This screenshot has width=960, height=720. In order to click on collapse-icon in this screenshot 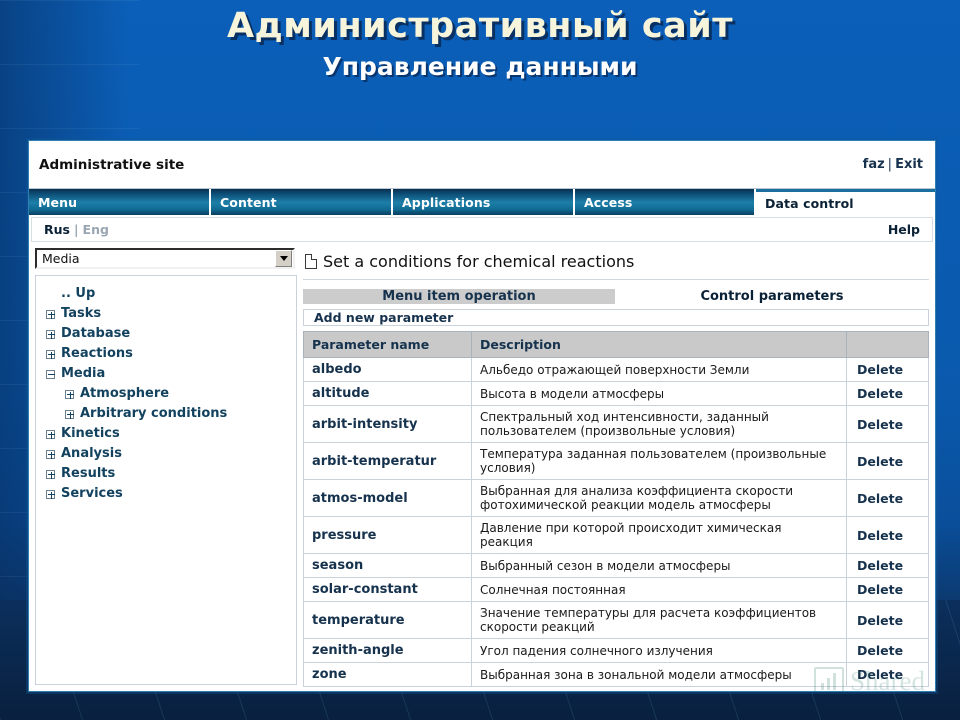, I will do `click(50, 374)`.